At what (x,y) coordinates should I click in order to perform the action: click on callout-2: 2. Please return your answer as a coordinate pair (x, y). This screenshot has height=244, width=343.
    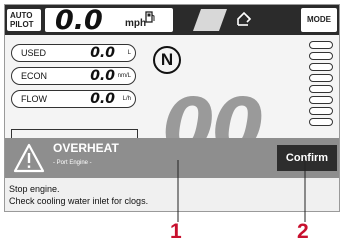
    Looking at the image, I should click on (303, 231).